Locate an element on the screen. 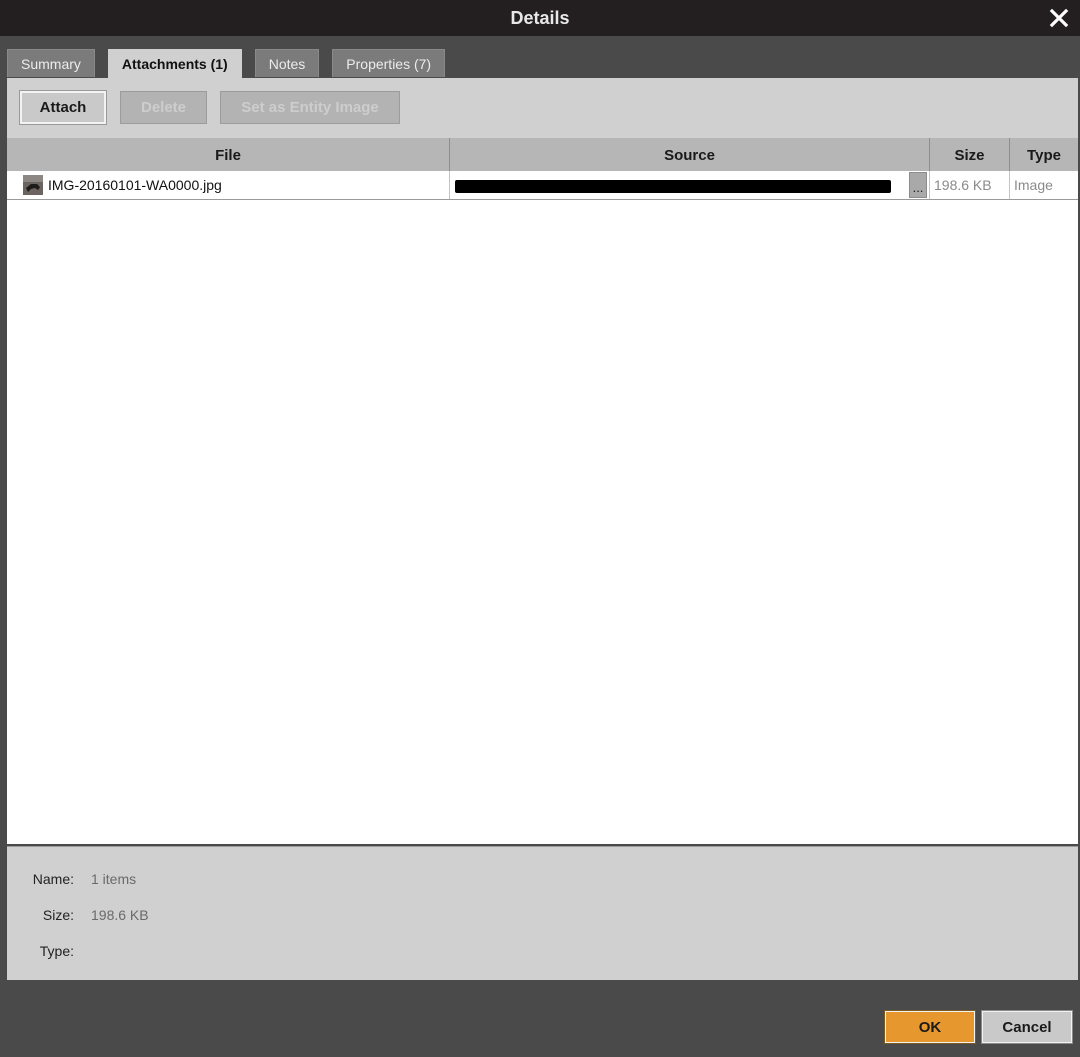 Image resolution: width=1080 pixels, height=1057 pixels. type-cell: Image is located at coordinates (1033, 185).